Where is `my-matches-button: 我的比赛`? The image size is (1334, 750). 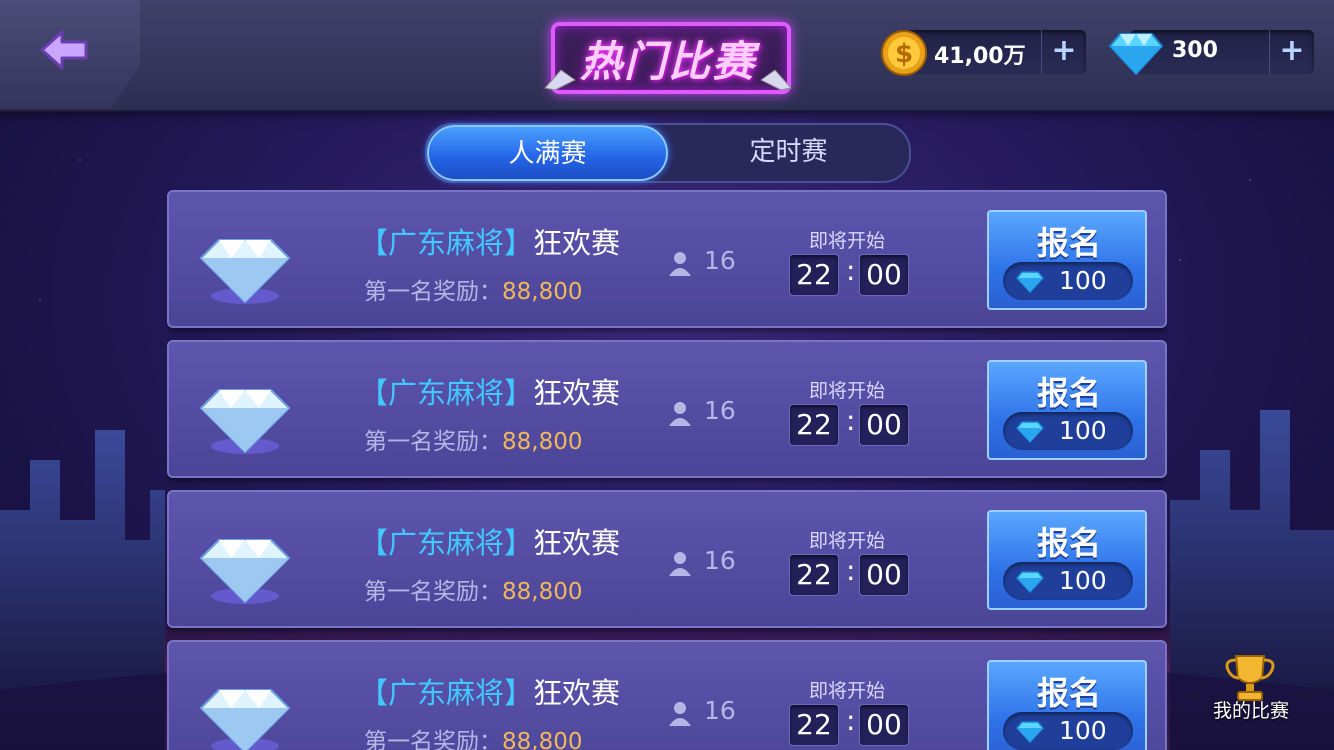 my-matches-button: 我的比赛 is located at coordinates (1251, 692).